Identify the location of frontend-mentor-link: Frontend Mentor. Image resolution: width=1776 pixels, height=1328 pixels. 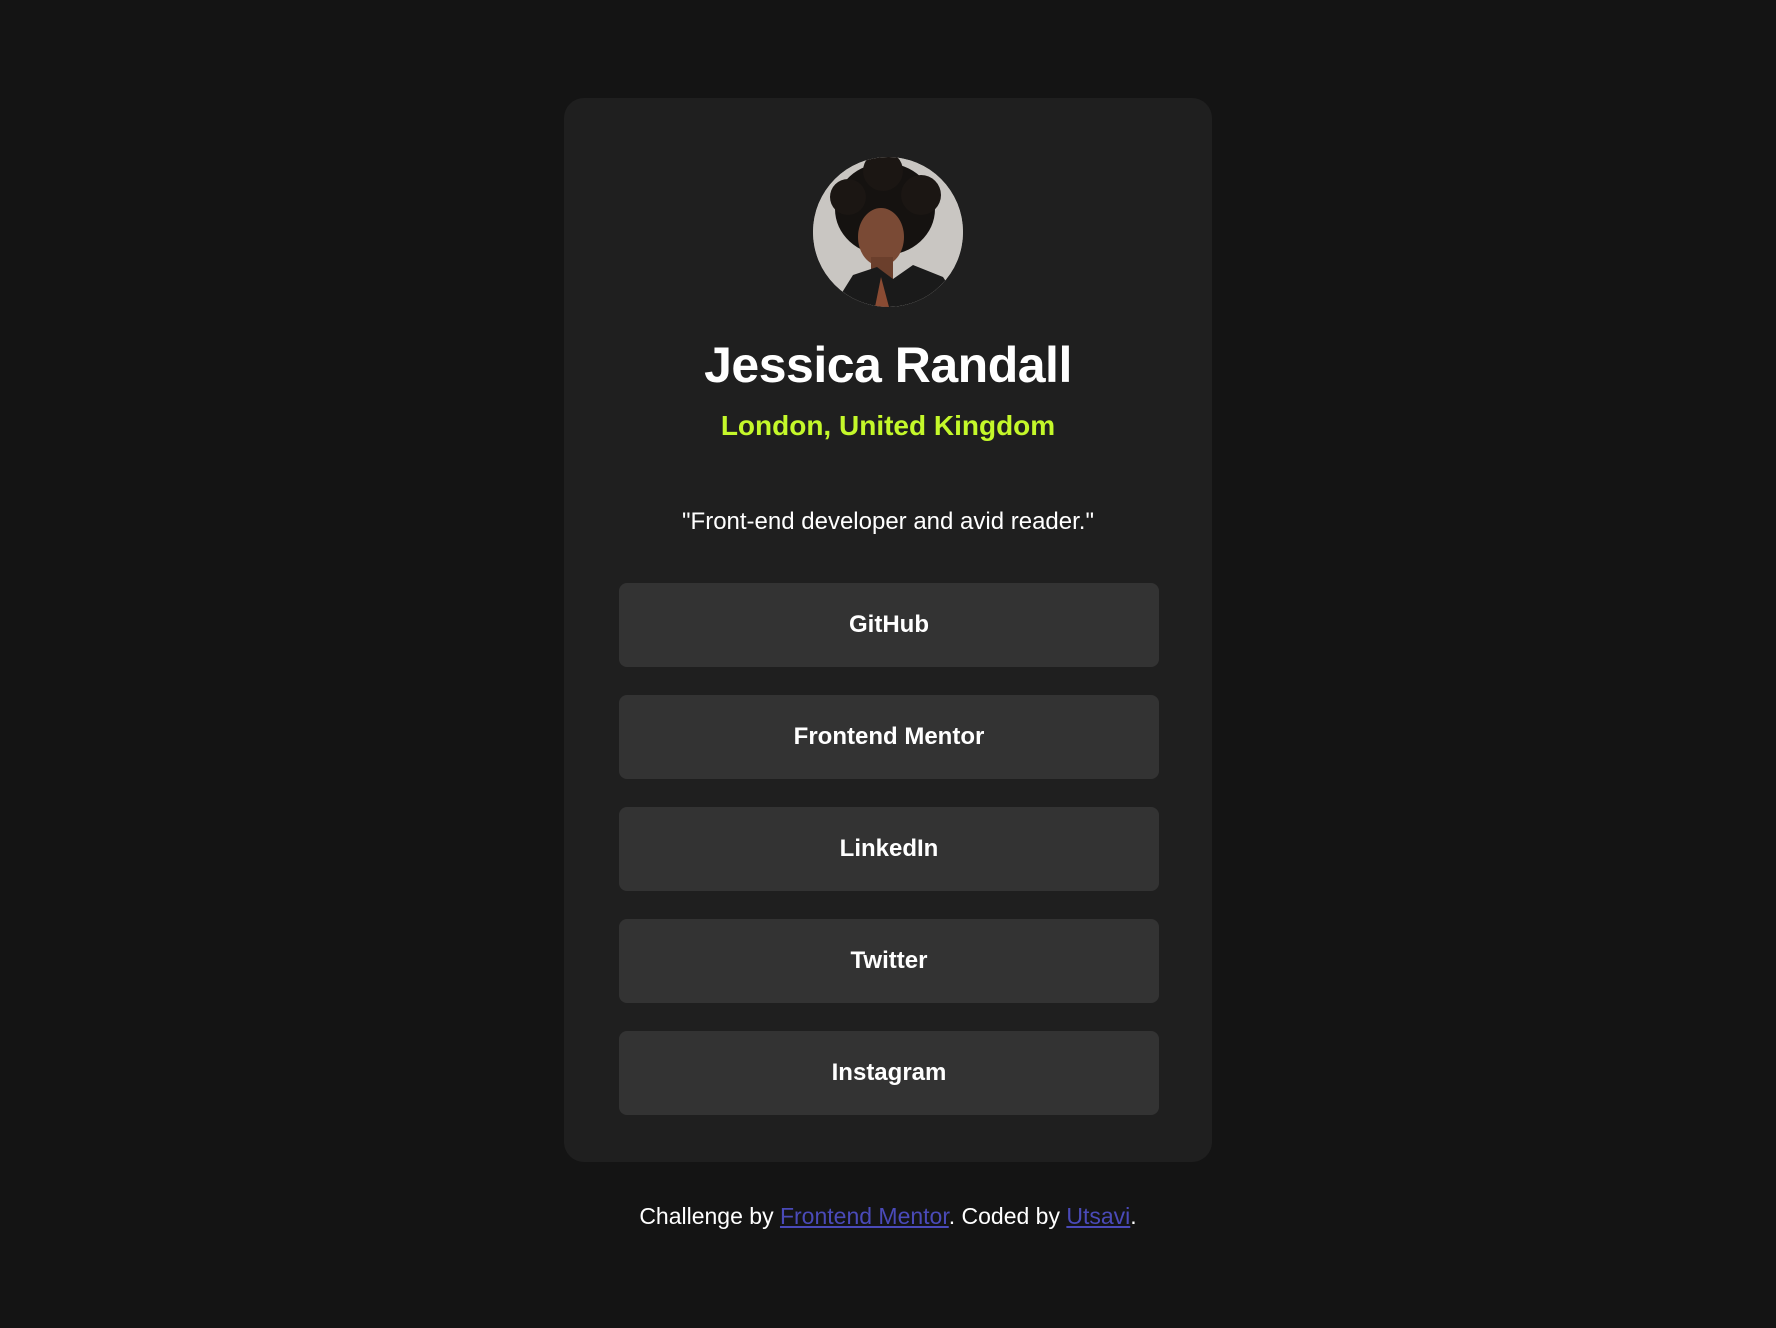
(864, 1216).